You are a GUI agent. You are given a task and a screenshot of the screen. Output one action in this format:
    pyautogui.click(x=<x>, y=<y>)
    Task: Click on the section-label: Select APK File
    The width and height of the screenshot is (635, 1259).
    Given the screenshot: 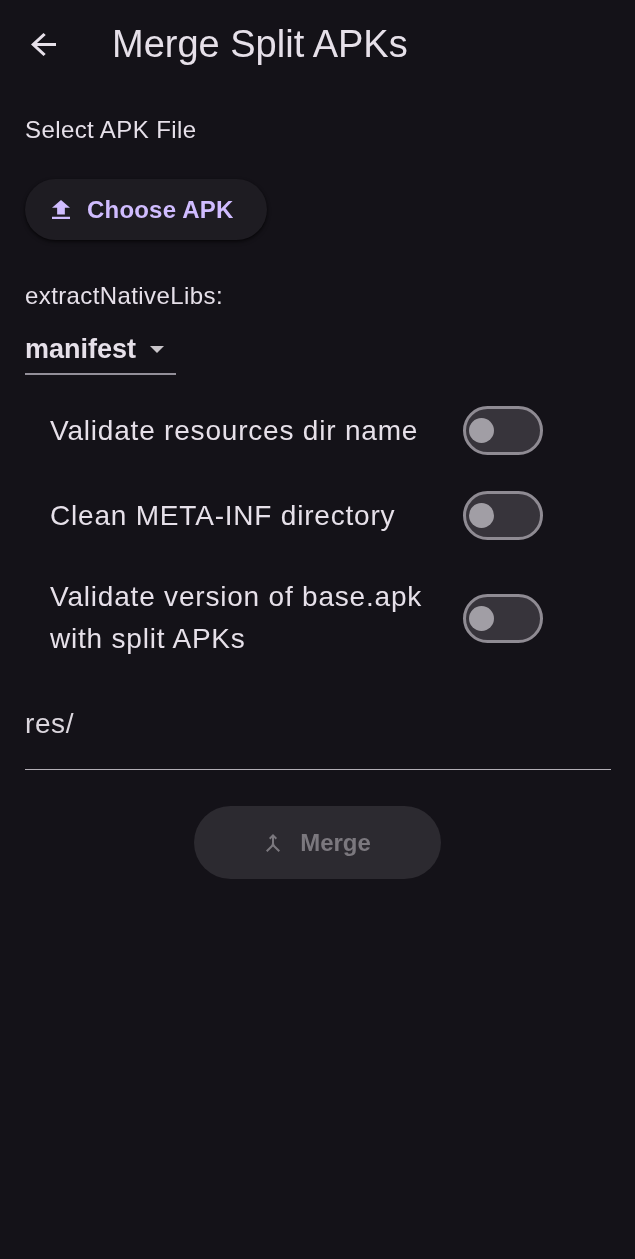 What is the action you would take?
    pyautogui.click(x=111, y=130)
    